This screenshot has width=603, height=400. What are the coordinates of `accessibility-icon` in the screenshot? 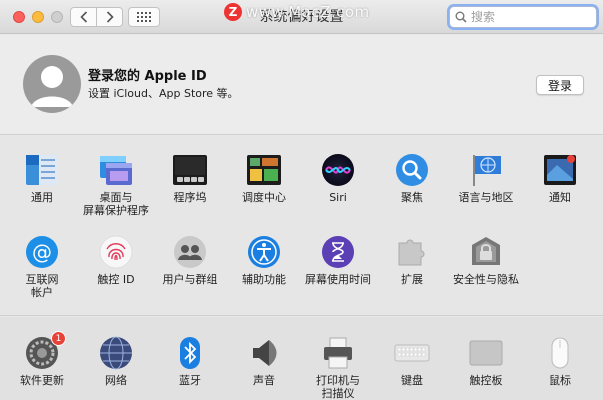 It's located at (264, 252).